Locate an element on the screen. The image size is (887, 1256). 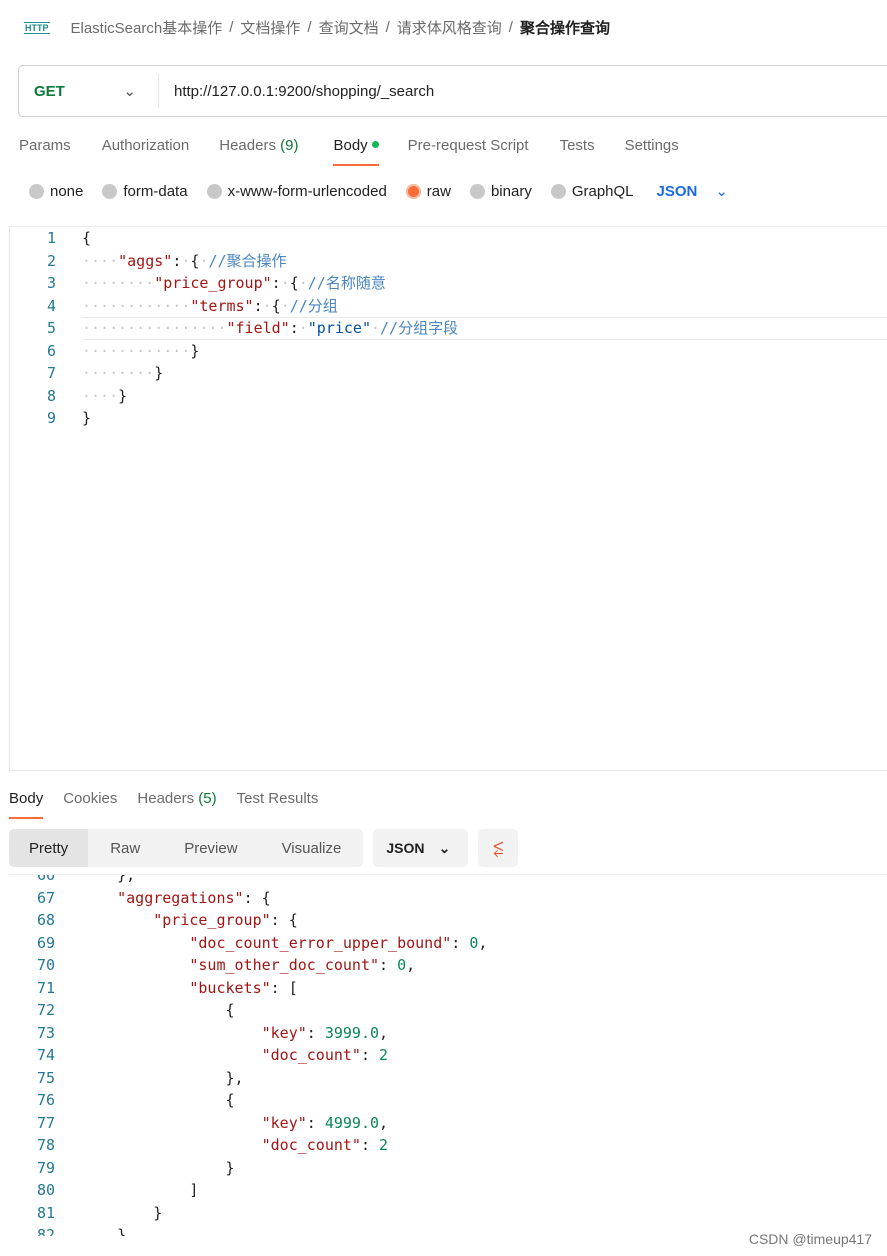
line-number: 4 is located at coordinates (51, 305).